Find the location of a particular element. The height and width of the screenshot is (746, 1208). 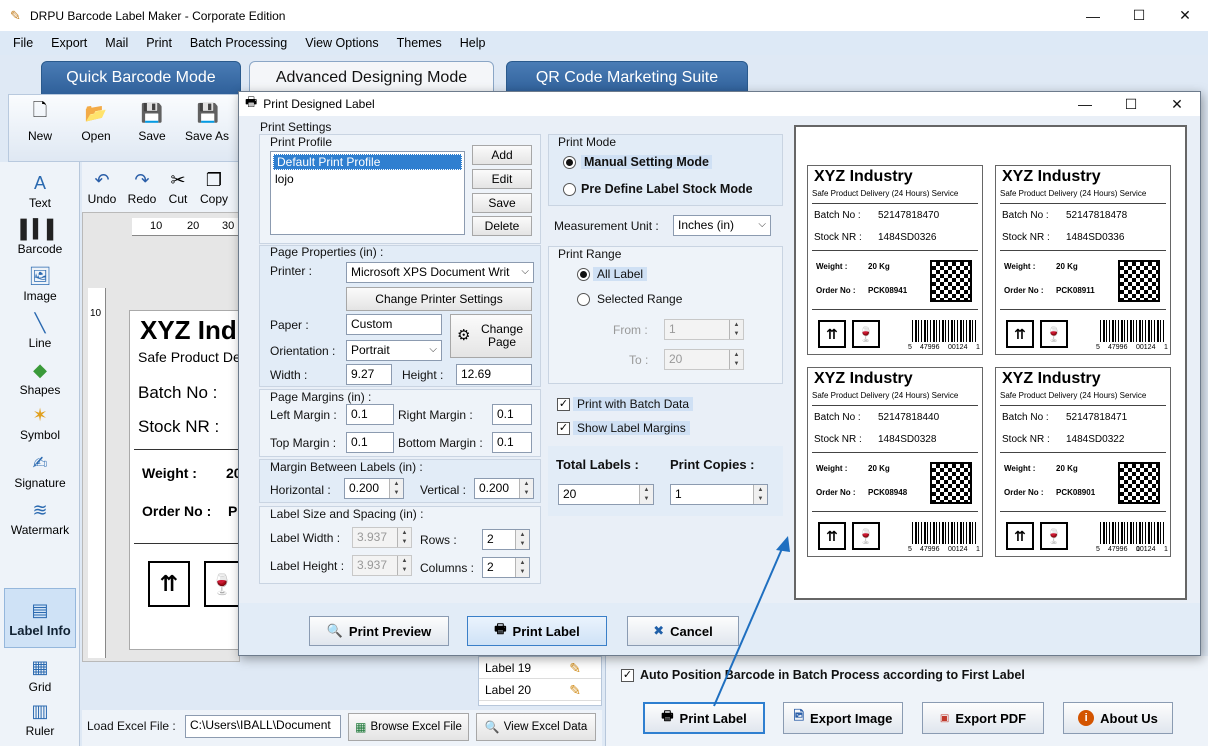

cut-button: ✂ Cut is located at coordinates (178, 187).